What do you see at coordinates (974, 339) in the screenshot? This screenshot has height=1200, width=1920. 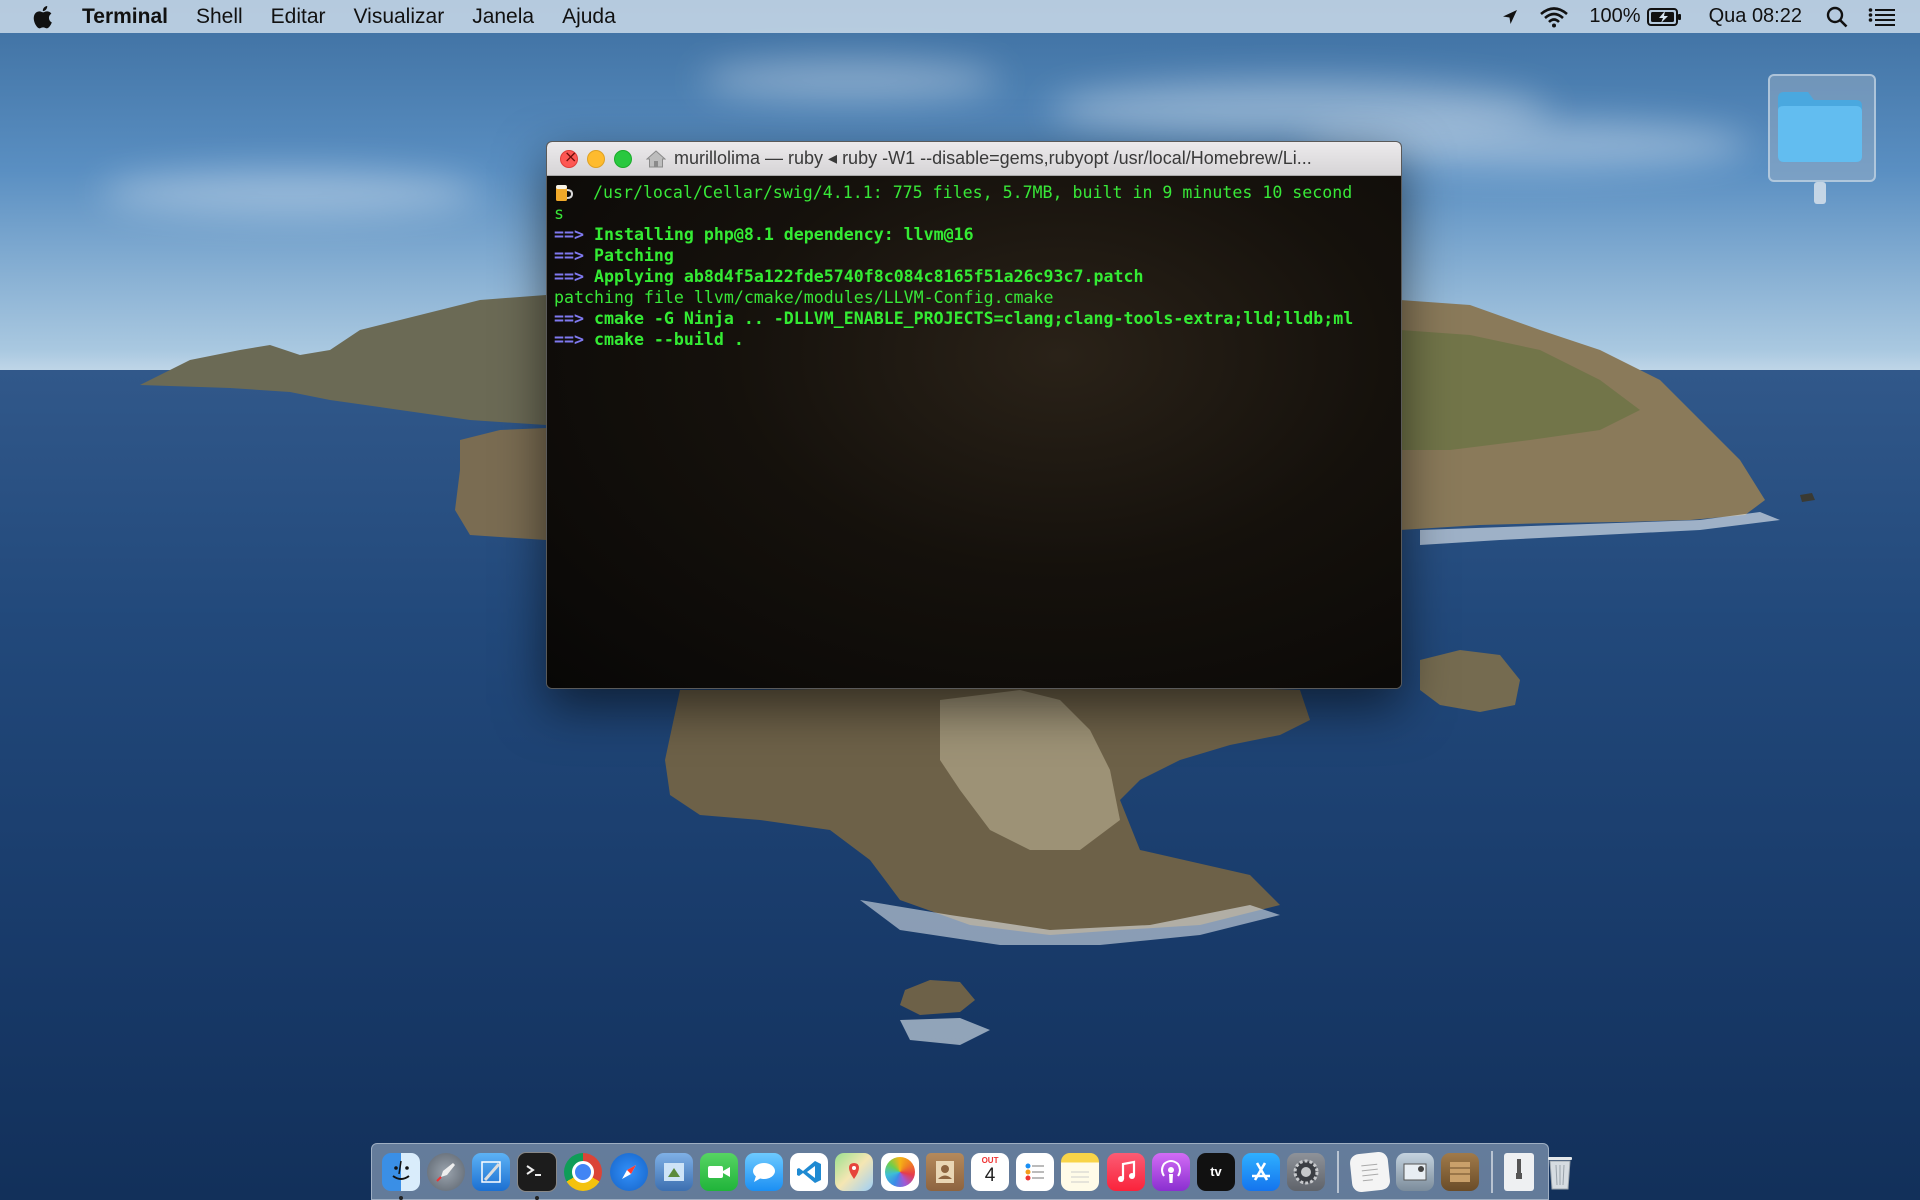 I see `terminal-line: ==> cmake --build .` at bounding box center [974, 339].